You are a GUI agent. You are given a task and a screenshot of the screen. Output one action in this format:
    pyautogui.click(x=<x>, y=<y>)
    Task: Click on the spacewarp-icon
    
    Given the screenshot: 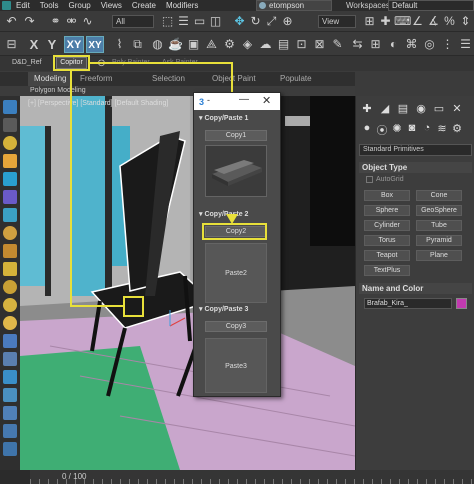 What is the action you would take?
    pyautogui.click(x=10, y=215)
    